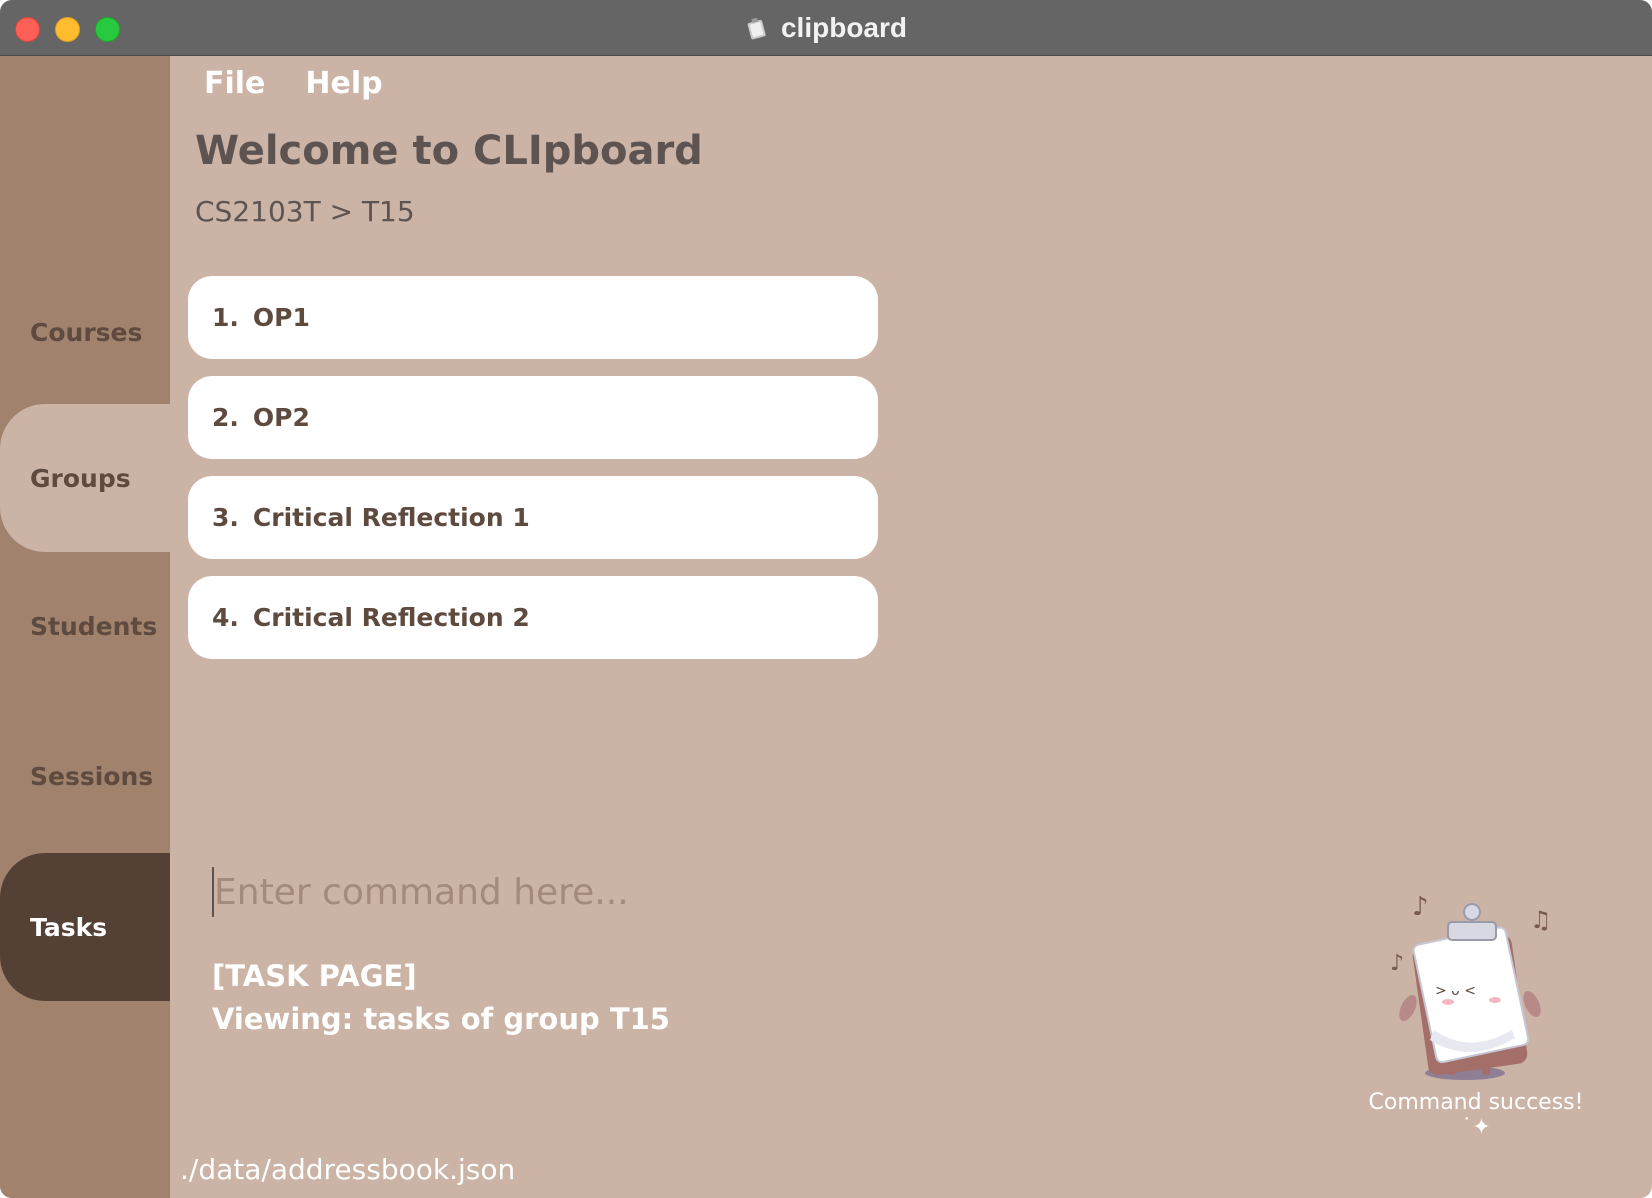 This screenshot has width=1652, height=1198. I want to click on sidebar-item-groups: Groups, so click(85, 478).